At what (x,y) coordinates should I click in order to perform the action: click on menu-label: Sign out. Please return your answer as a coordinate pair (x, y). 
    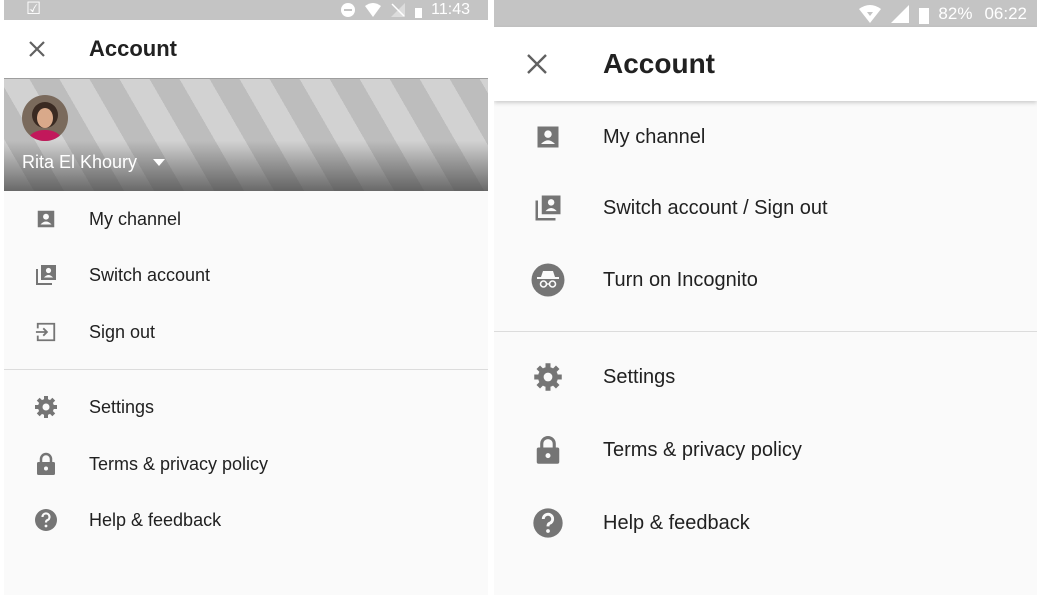
    Looking at the image, I should click on (122, 331).